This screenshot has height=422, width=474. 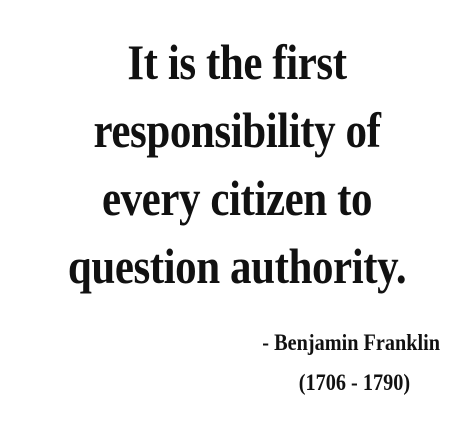 I want to click on author-years: (1706 - 1790), so click(x=354, y=382).